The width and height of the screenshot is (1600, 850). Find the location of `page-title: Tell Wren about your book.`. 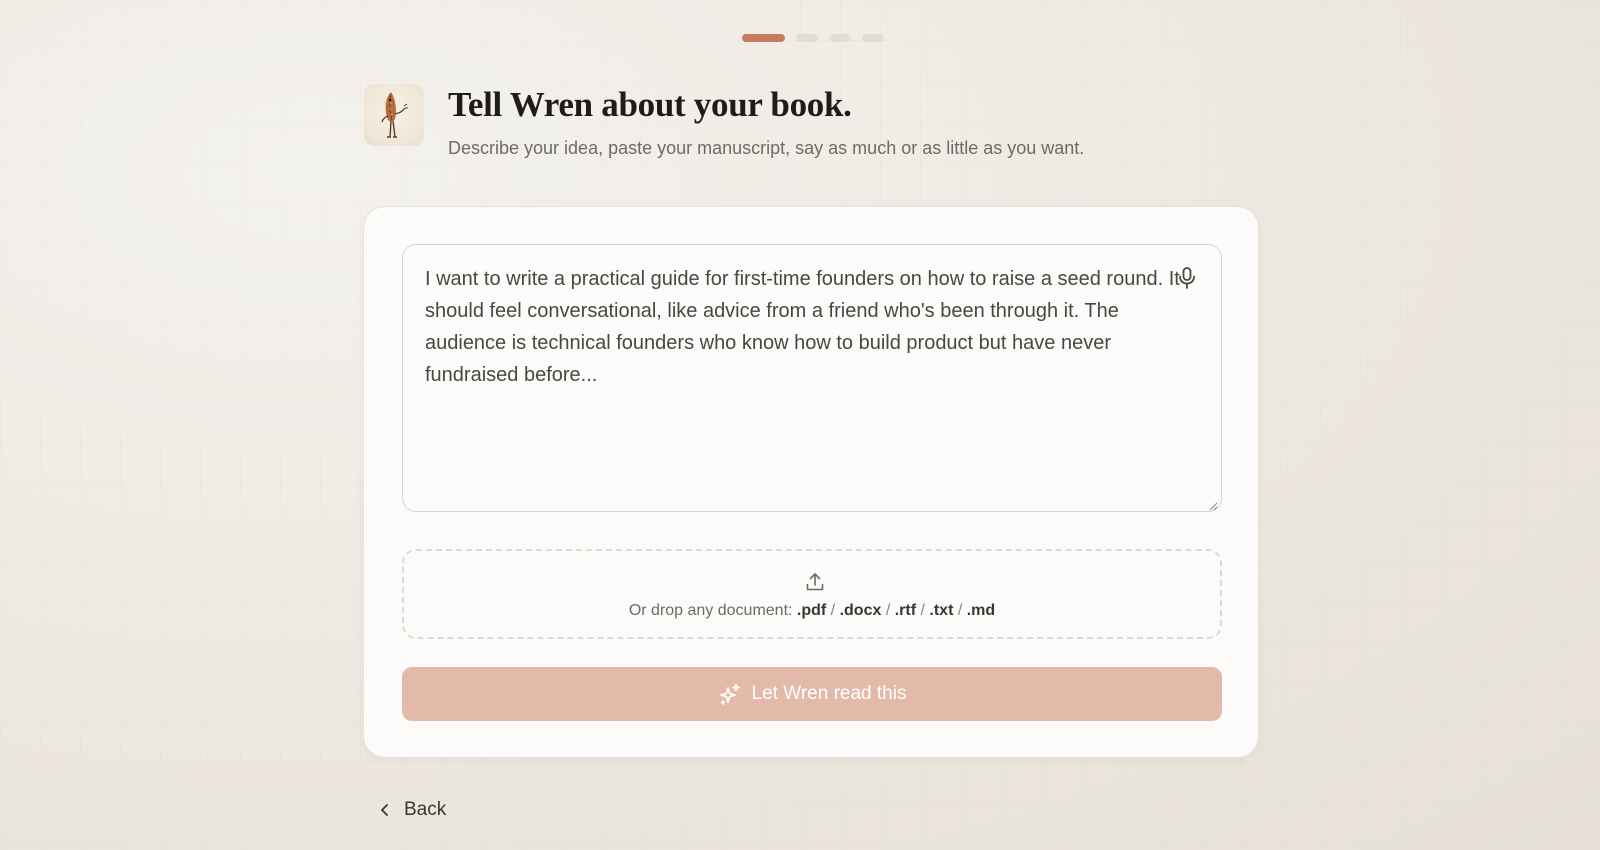

page-title: Tell Wren about your book. is located at coordinates (650, 104).